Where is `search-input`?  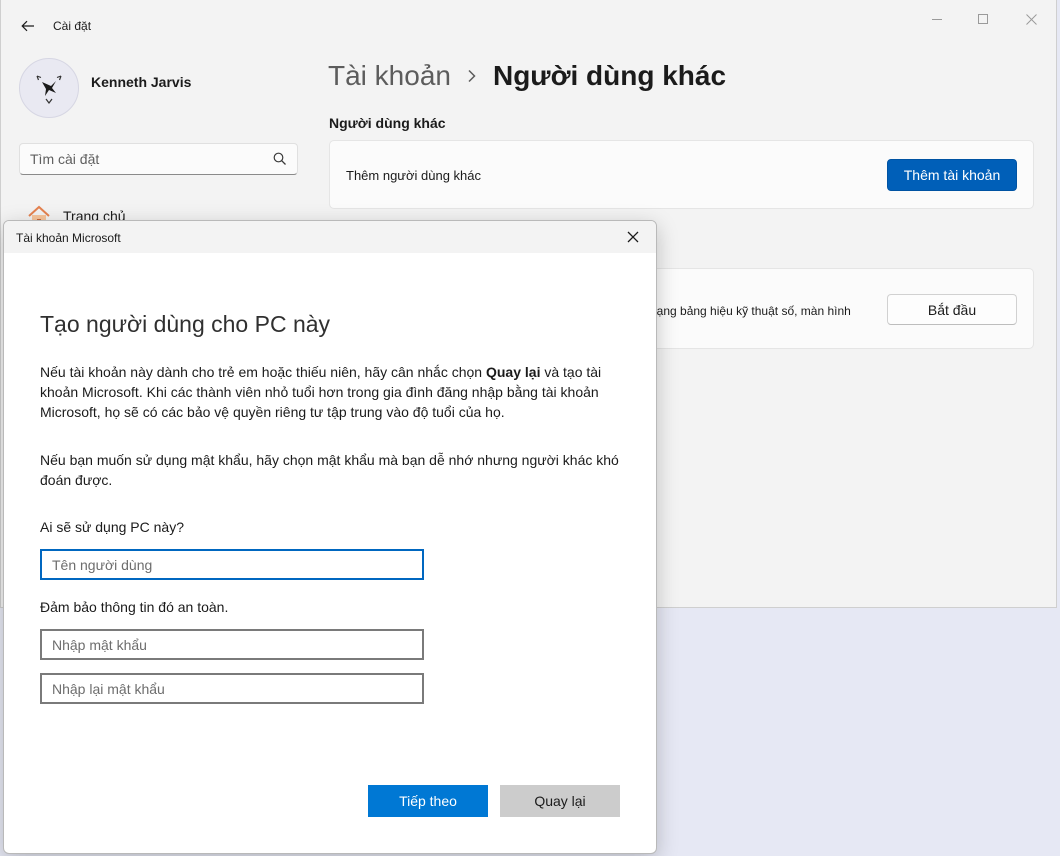
search-input is located at coordinates (145, 159).